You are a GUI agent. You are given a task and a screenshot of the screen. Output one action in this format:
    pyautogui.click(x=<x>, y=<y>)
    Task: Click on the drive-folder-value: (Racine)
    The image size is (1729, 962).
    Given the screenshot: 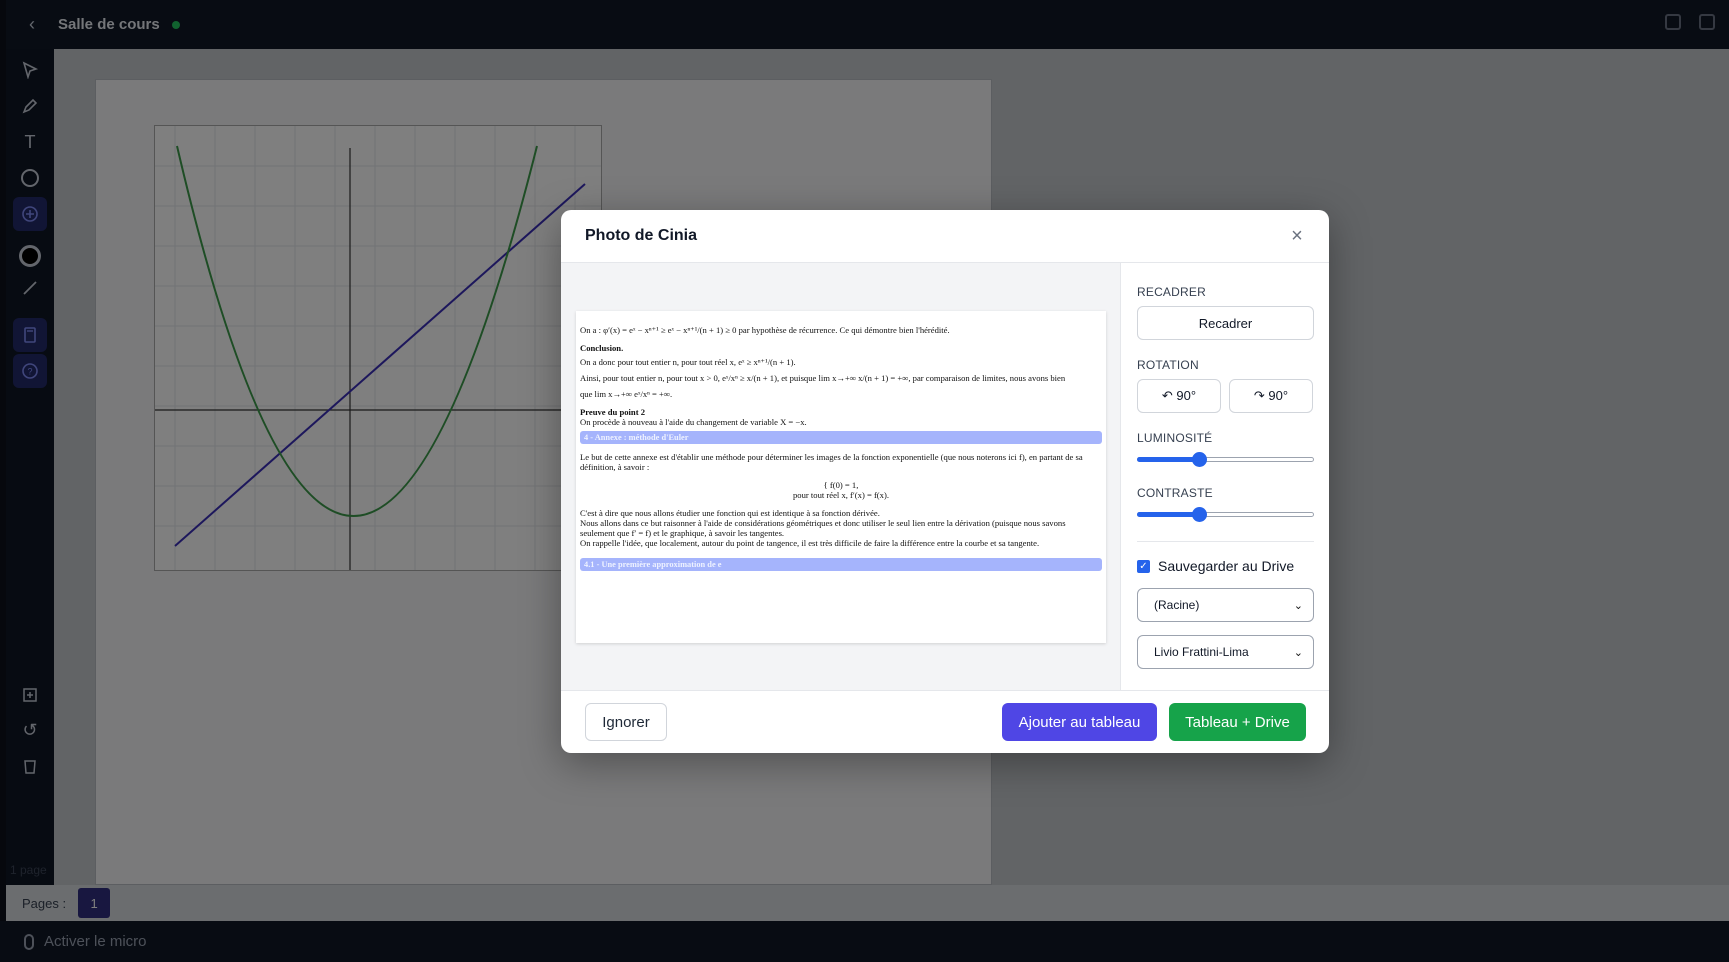 What is the action you would take?
    pyautogui.click(x=1177, y=605)
    